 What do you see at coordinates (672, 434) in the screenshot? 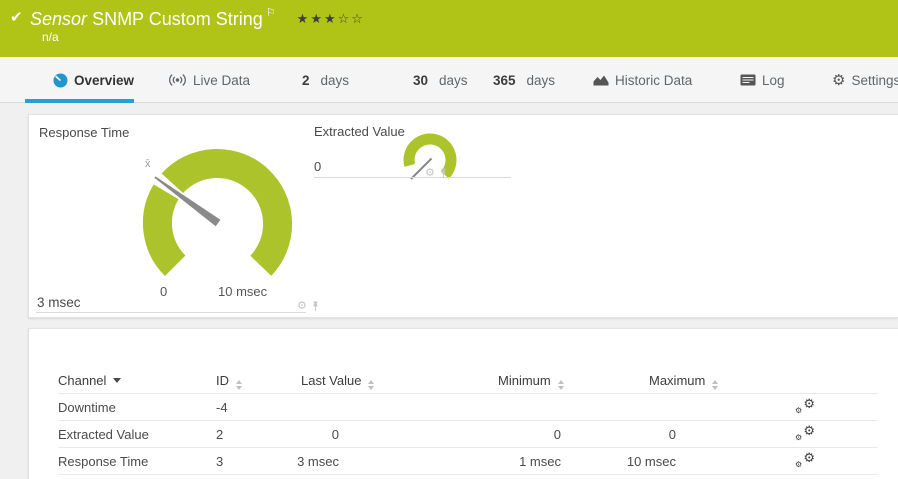
I see `cell-maximum: 0` at bounding box center [672, 434].